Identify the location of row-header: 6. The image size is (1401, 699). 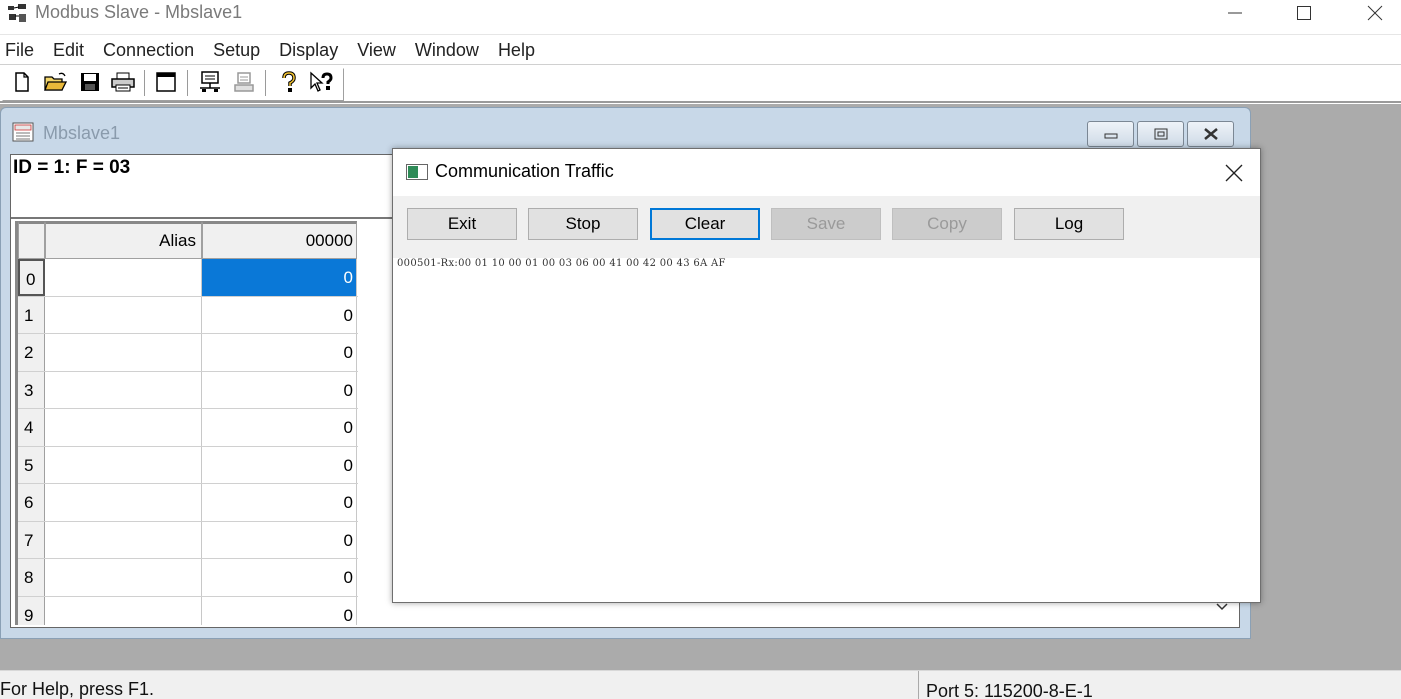
(31, 502).